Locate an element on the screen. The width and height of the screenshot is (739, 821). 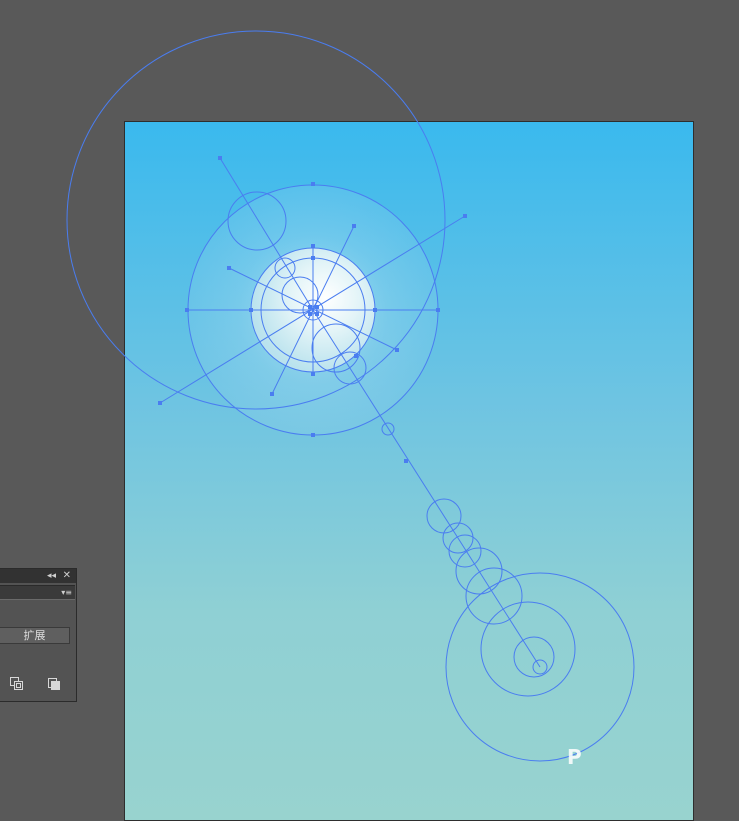
expand-appearance-icon is located at coordinates (17, 684).